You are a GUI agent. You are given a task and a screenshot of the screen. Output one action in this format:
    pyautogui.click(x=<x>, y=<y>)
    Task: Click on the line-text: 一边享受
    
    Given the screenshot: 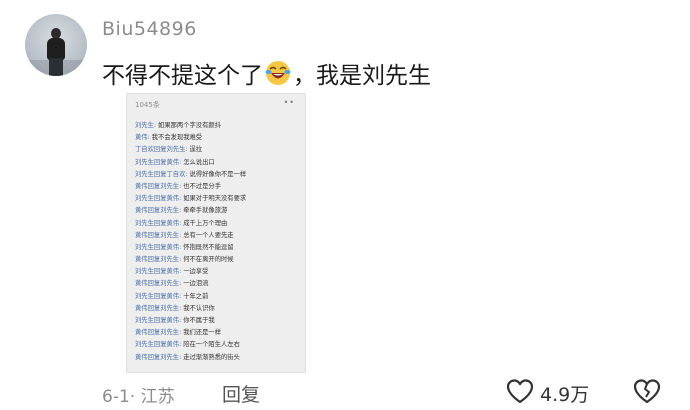 What is the action you would take?
    pyautogui.click(x=195, y=272)
    